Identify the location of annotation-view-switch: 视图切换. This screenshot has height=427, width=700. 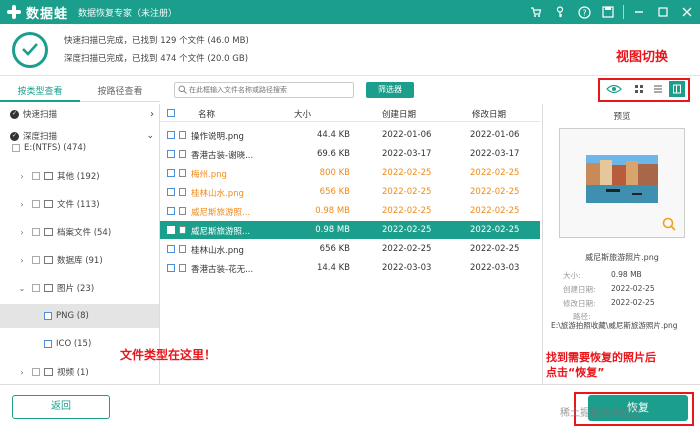
(642, 57).